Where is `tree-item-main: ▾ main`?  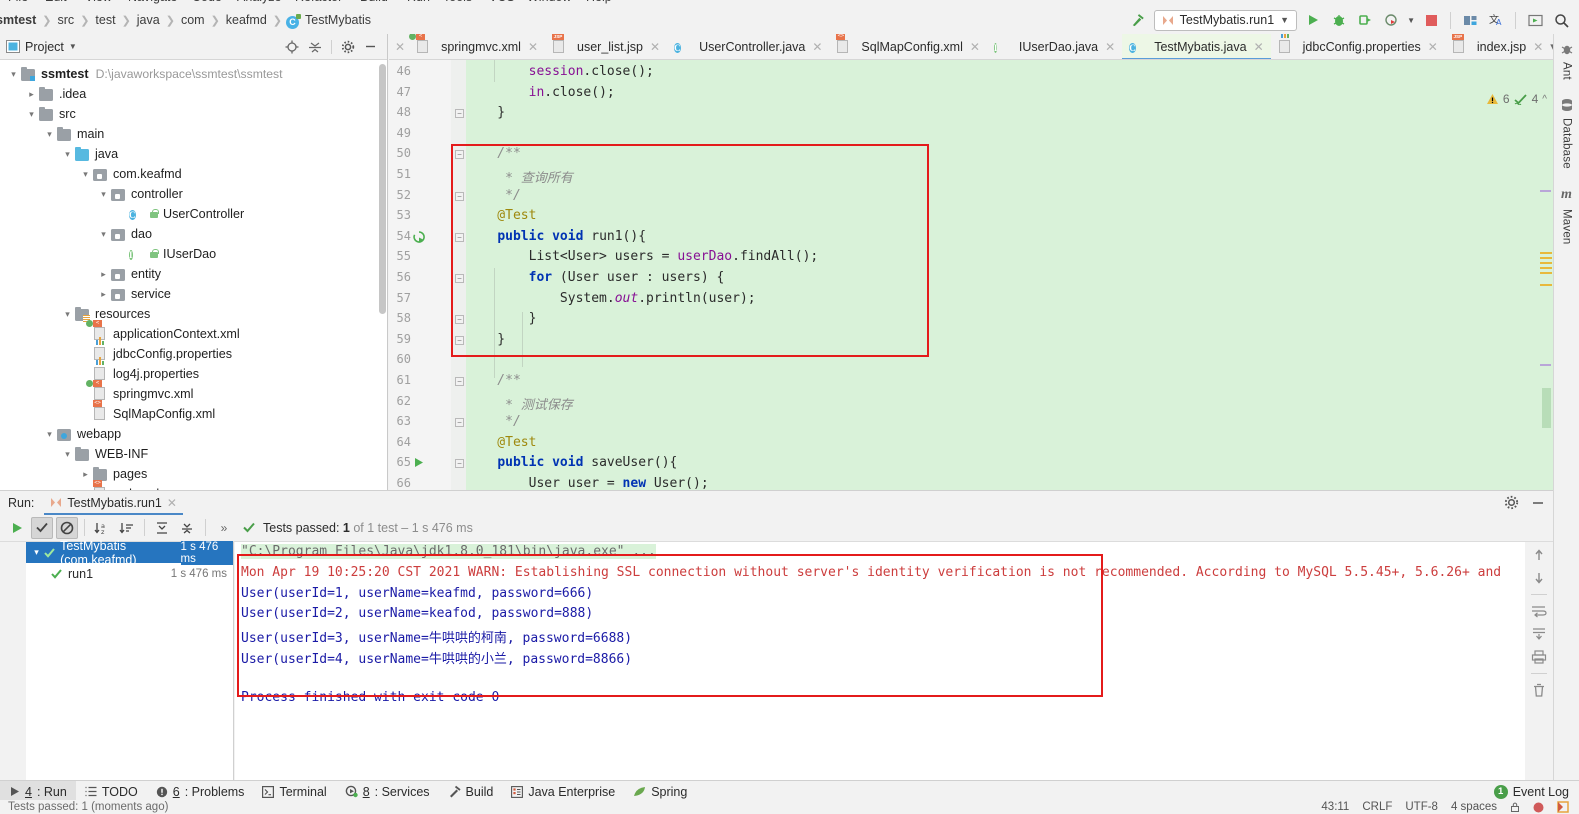
tree-item-main: ▾ main is located at coordinates (193, 134).